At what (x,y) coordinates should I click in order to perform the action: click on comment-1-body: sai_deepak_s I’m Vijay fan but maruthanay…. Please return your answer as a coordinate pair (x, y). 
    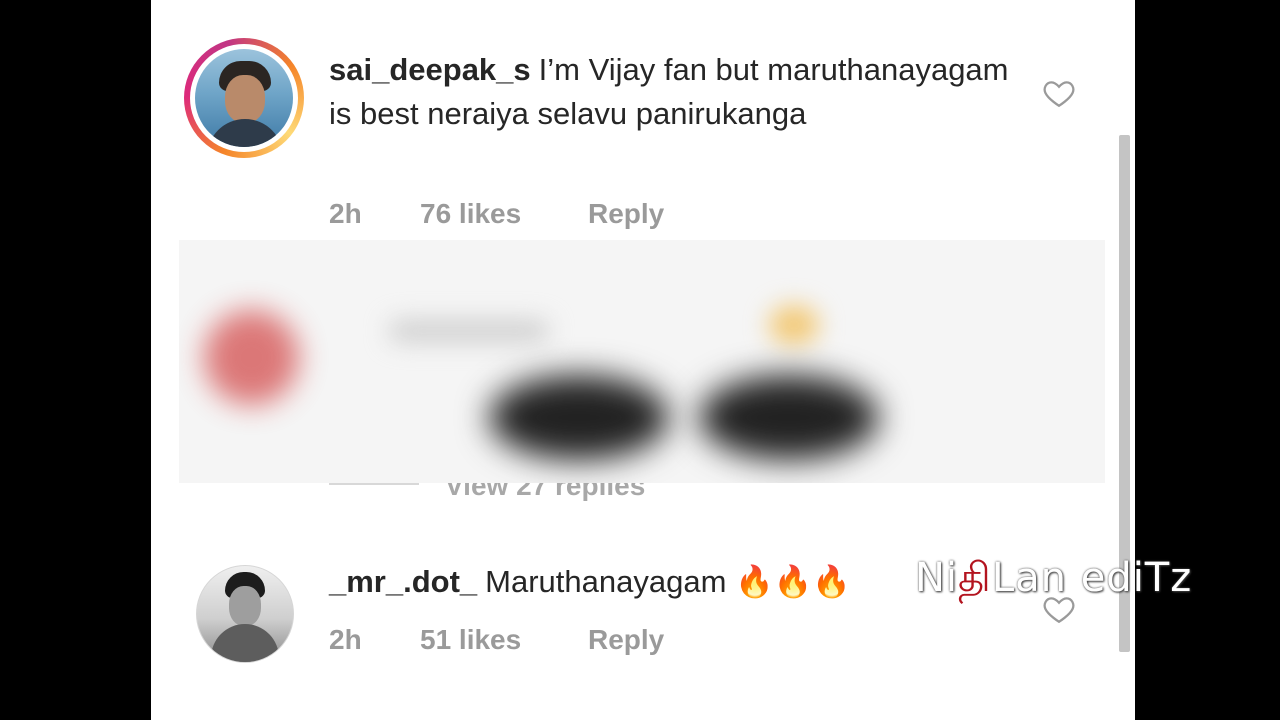
    Looking at the image, I should click on (679, 92).